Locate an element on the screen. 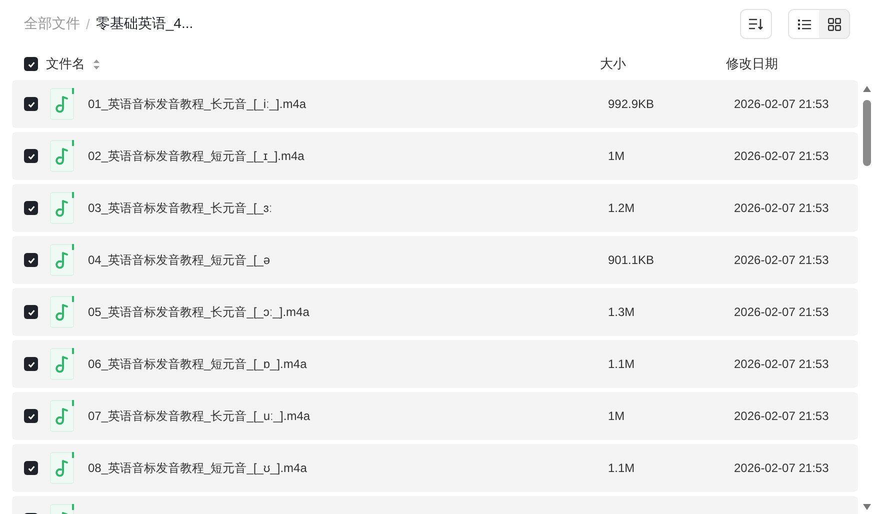 This screenshot has width=874, height=514. file-name: 06_英语音标发音教程_短元音_[_ɒ_].m4a is located at coordinates (197, 364).